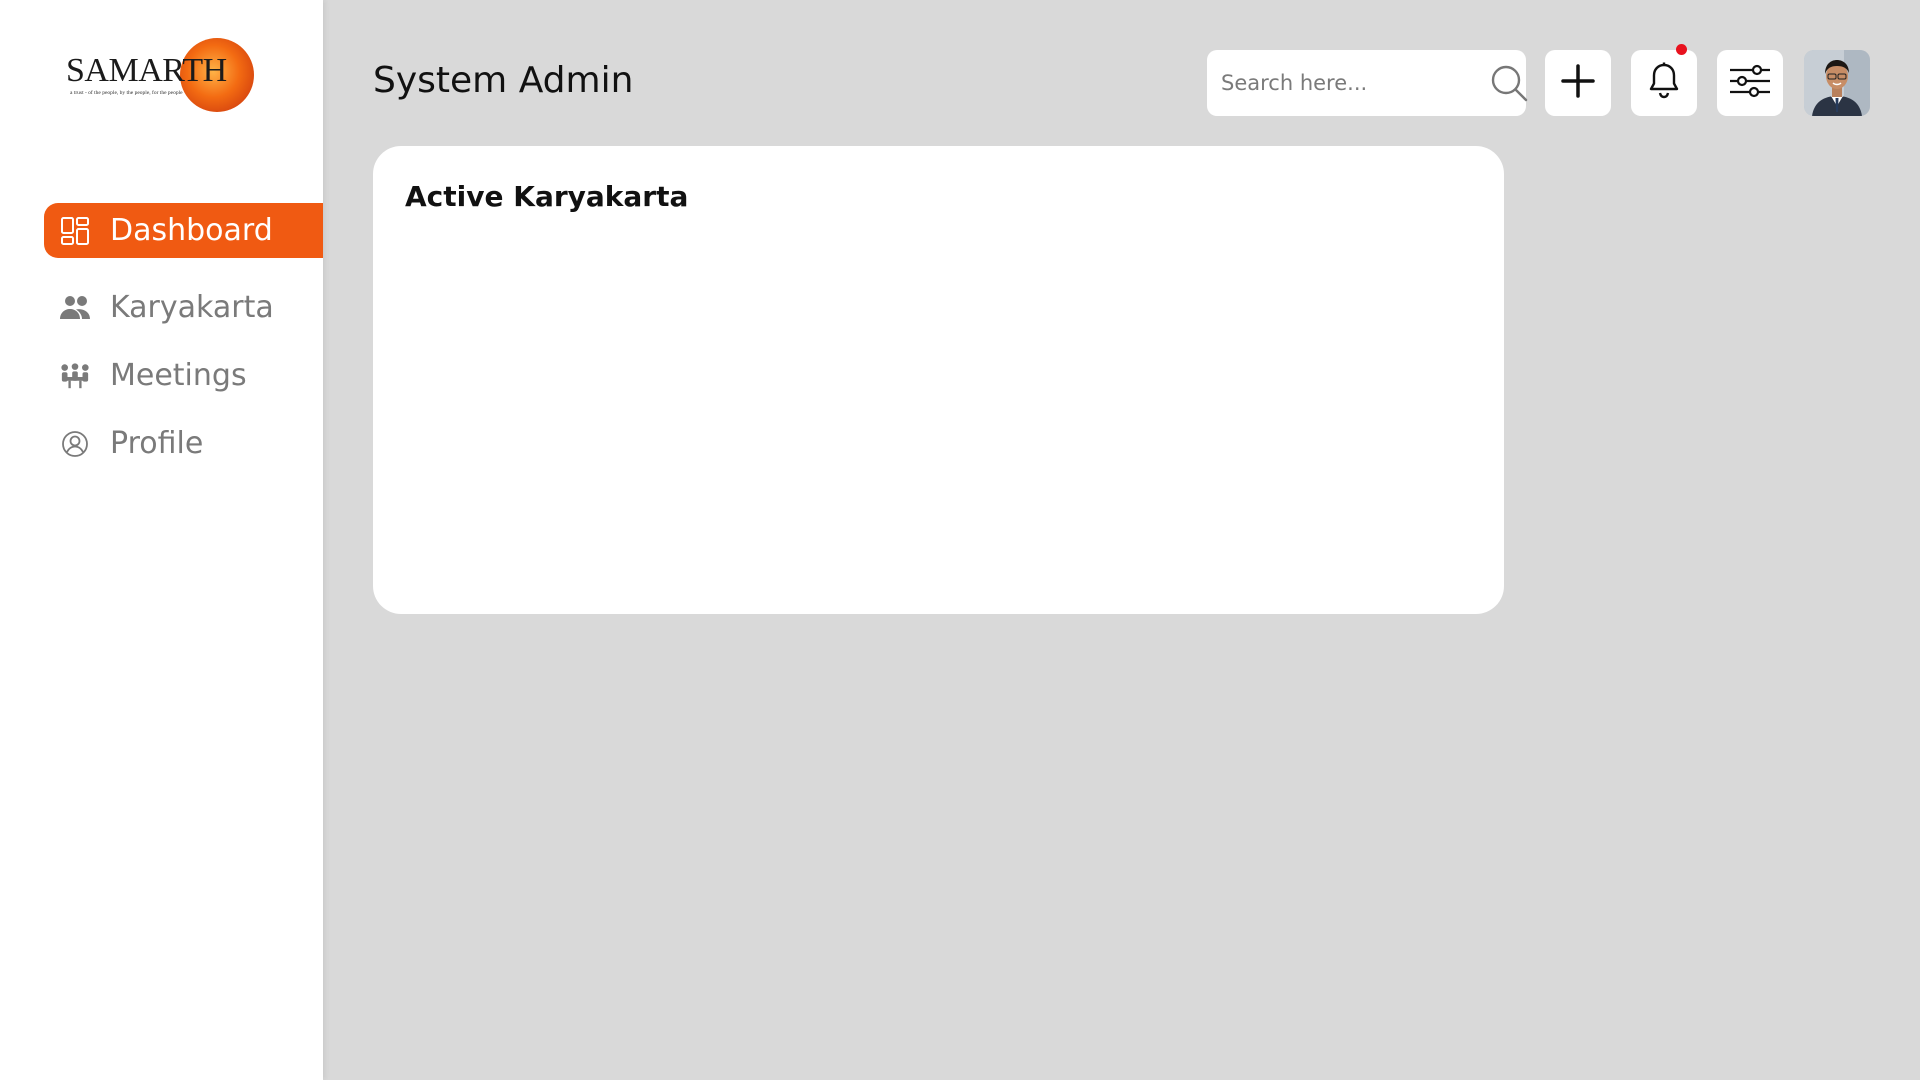 The width and height of the screenshot is (1920, 1080). What do you see at coordinates (1681, 49) in the screenshot?
I see `notification-badge` at bounding box center [1681, 49].